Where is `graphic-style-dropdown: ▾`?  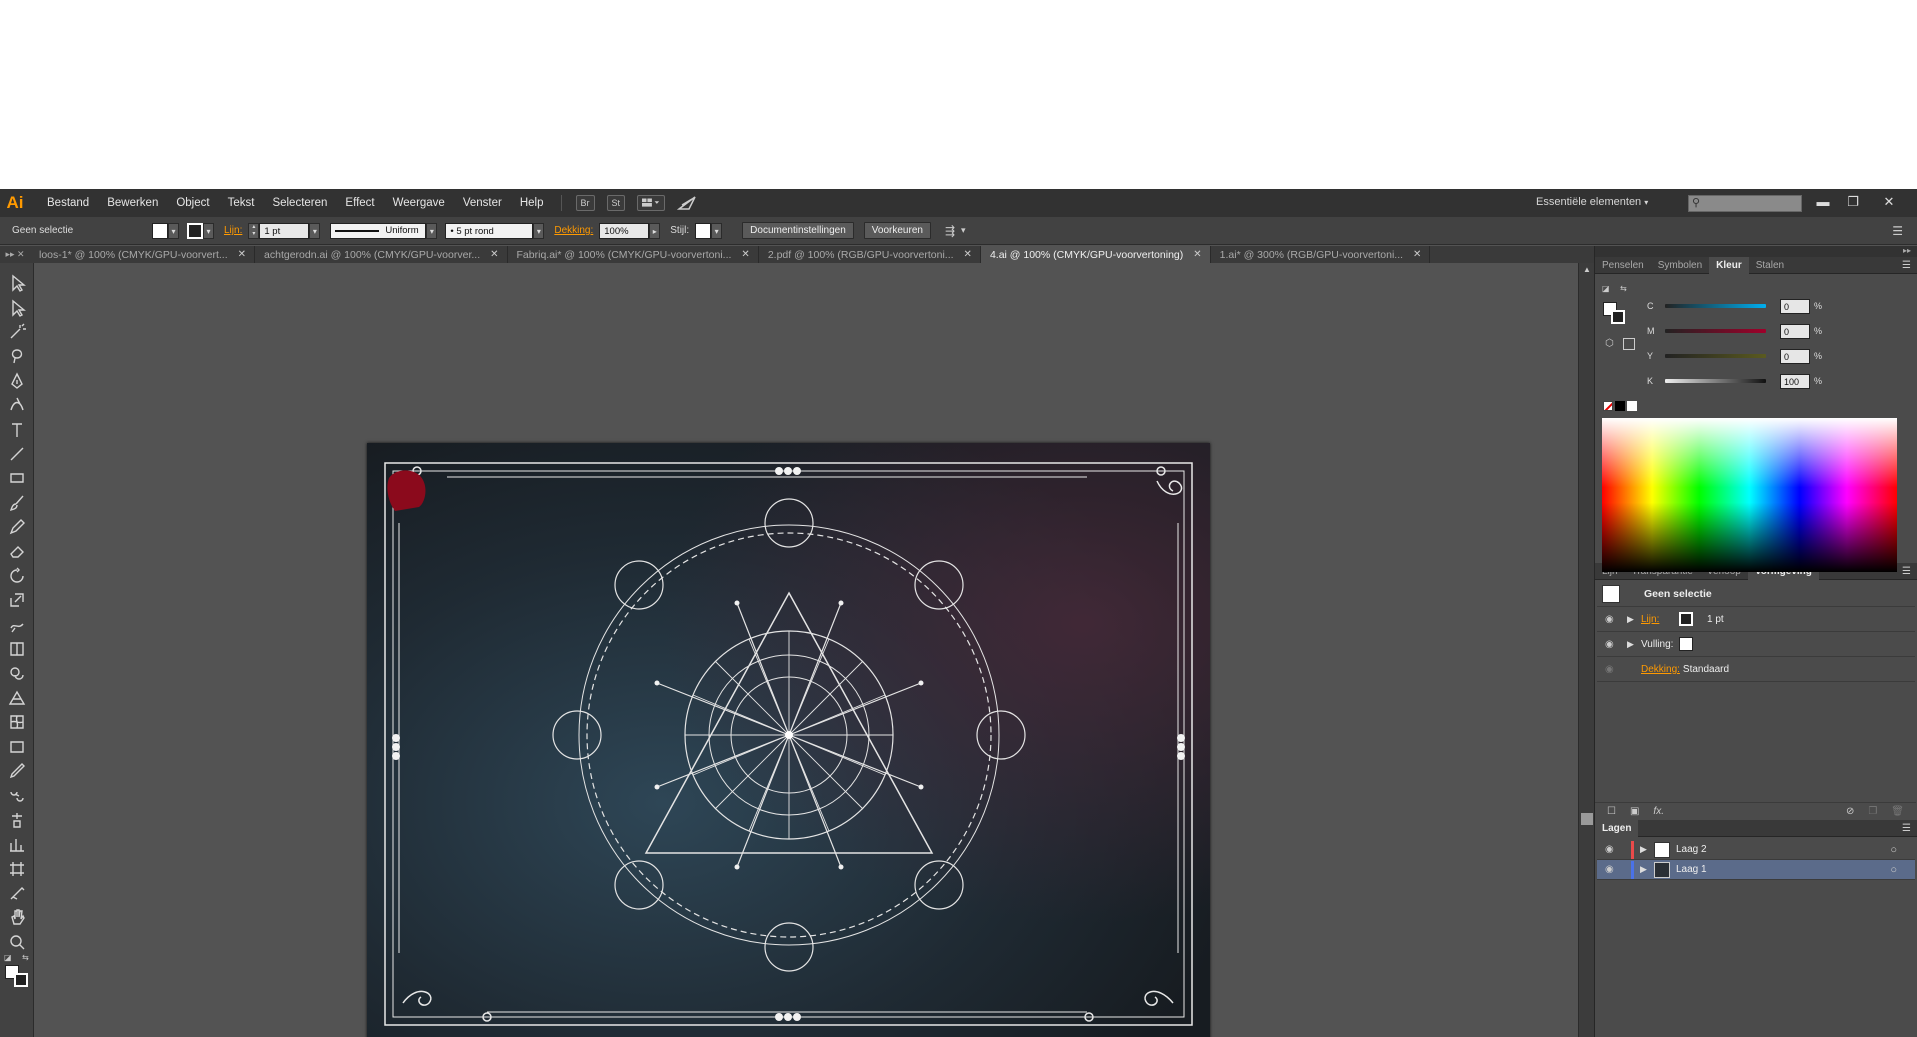 graphic-style-dropdown: ▾ is located at coordinates (717, 230).